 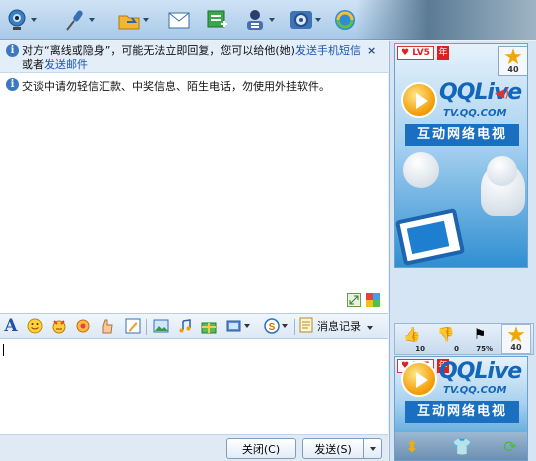 I want to click on volume-icon: ◀), so click(x=502, y=93).